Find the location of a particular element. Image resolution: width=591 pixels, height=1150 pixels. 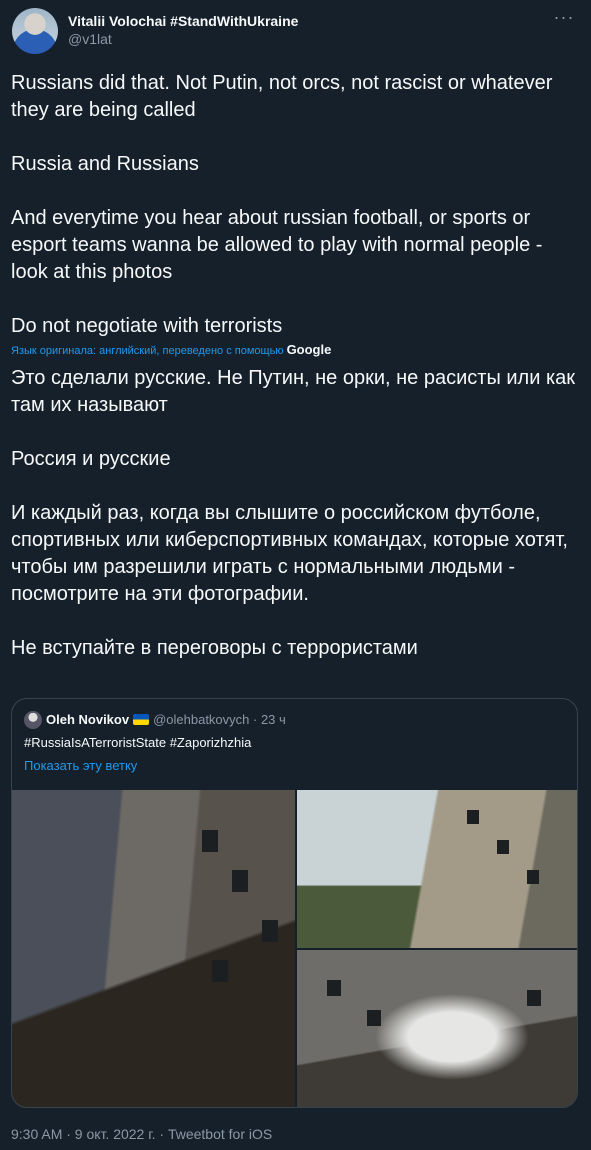

show-thread-link: Показать эту ветку is located at coordinates (80, 765).